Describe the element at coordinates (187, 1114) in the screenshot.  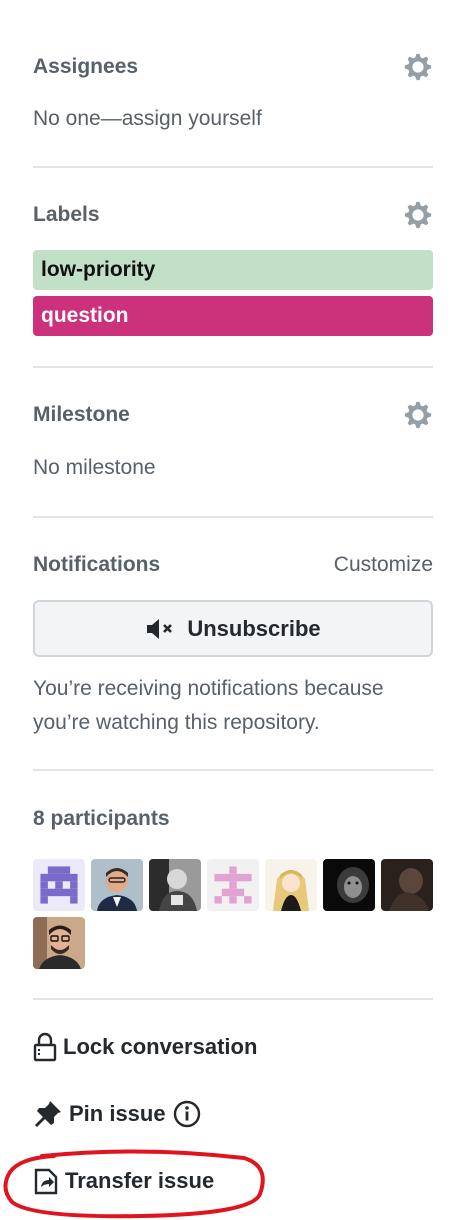
I see `info-icon` at that location.